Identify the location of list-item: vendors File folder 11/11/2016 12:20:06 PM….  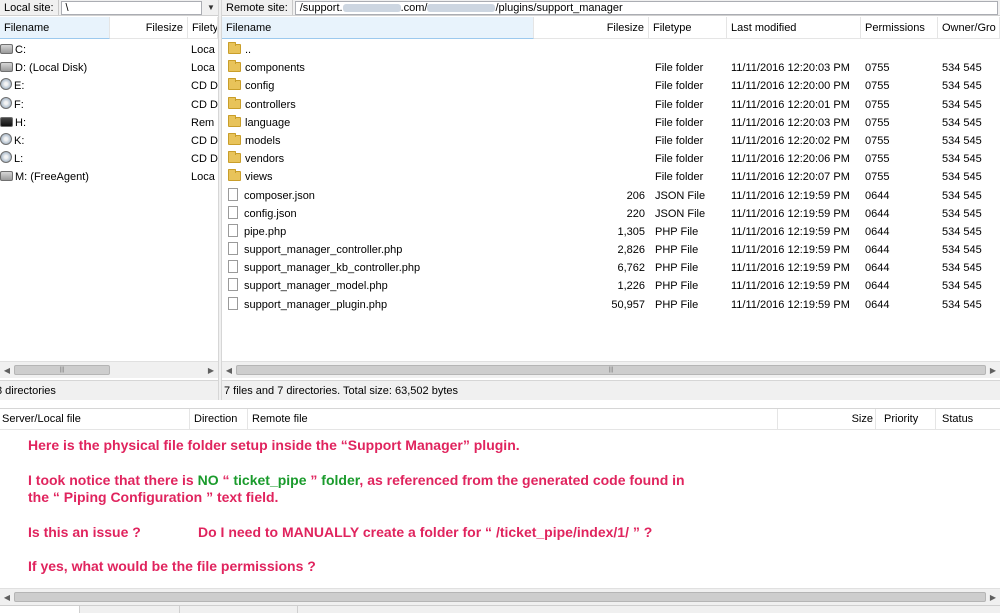
(611, 159).